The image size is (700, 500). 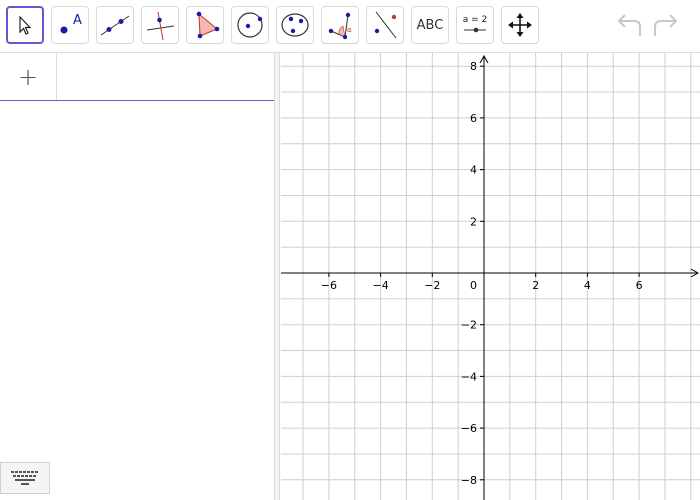 I want to click on x-tick-label: −4, so click(x=380, y=285).